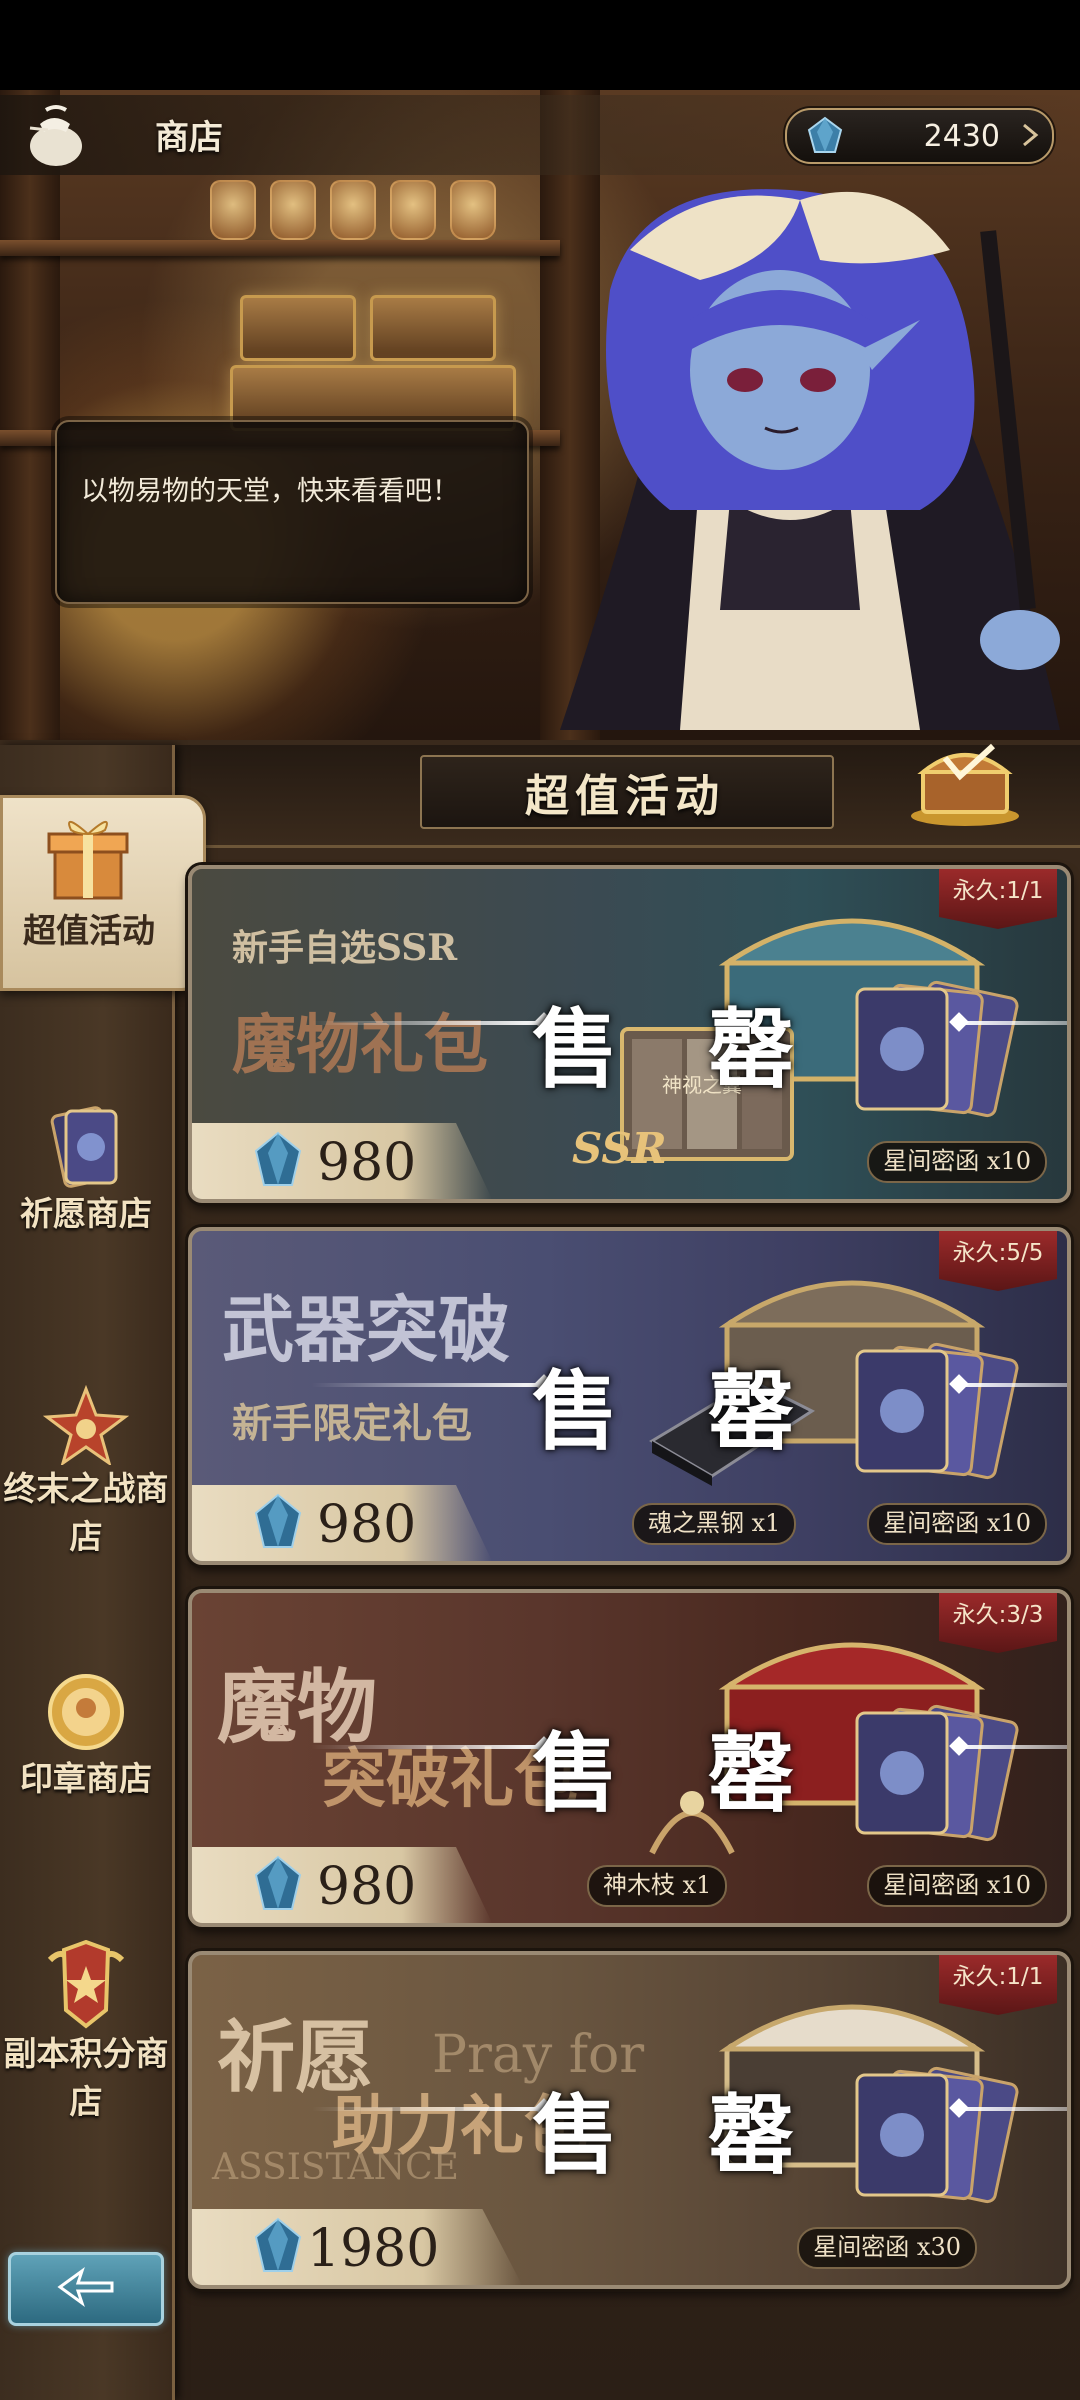 Image resolution: width=1080 pixels, height=2400 pixels. Describe the element at coordinates (625, 796) in the screenshot. I see `section-title: 超值活动` at that location.